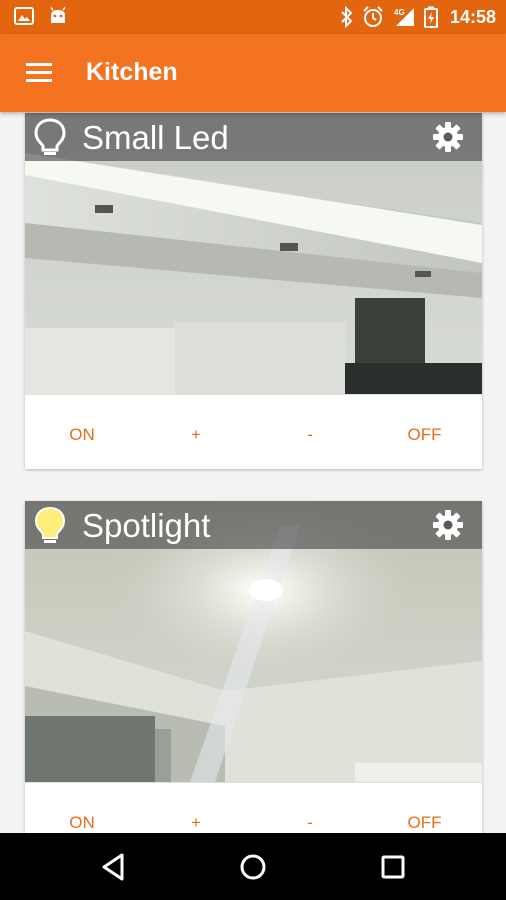  Describe the element at coordinates (347, 17) in the screenshot. I see `bluetooth-icon` at that location.